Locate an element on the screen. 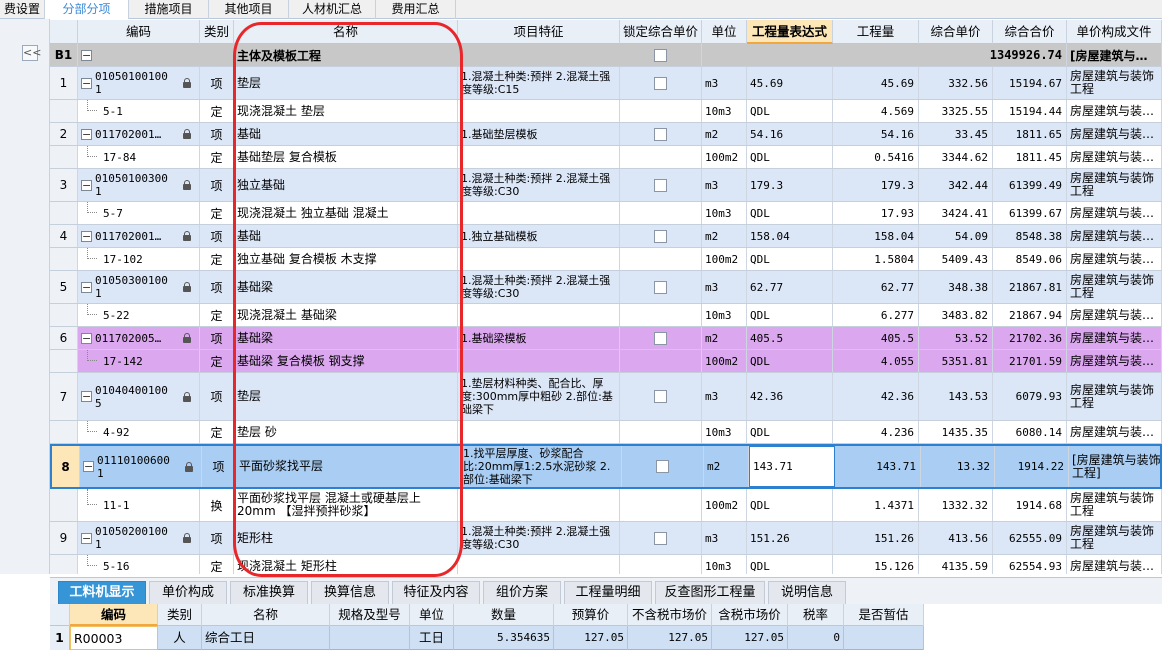  tab-quantity-detail: 工程量明细 is located at coordinates (608, 593).